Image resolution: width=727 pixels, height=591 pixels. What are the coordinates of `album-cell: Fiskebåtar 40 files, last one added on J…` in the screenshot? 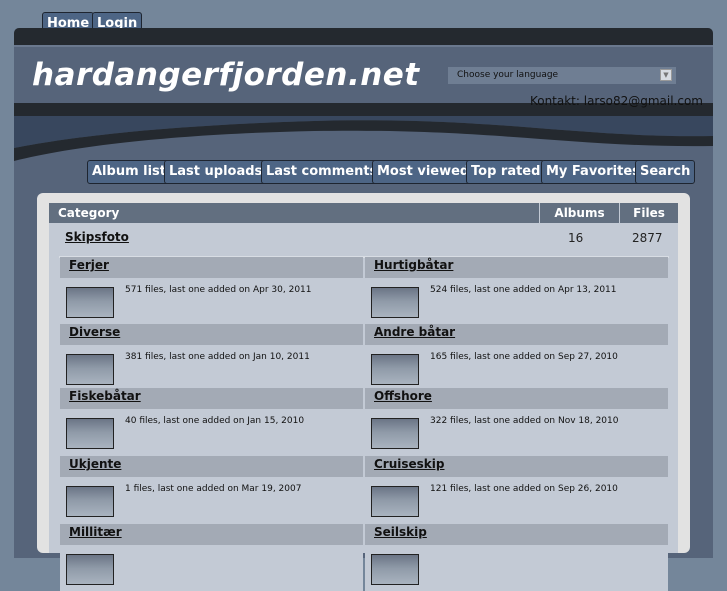 It's located at (211, 421).